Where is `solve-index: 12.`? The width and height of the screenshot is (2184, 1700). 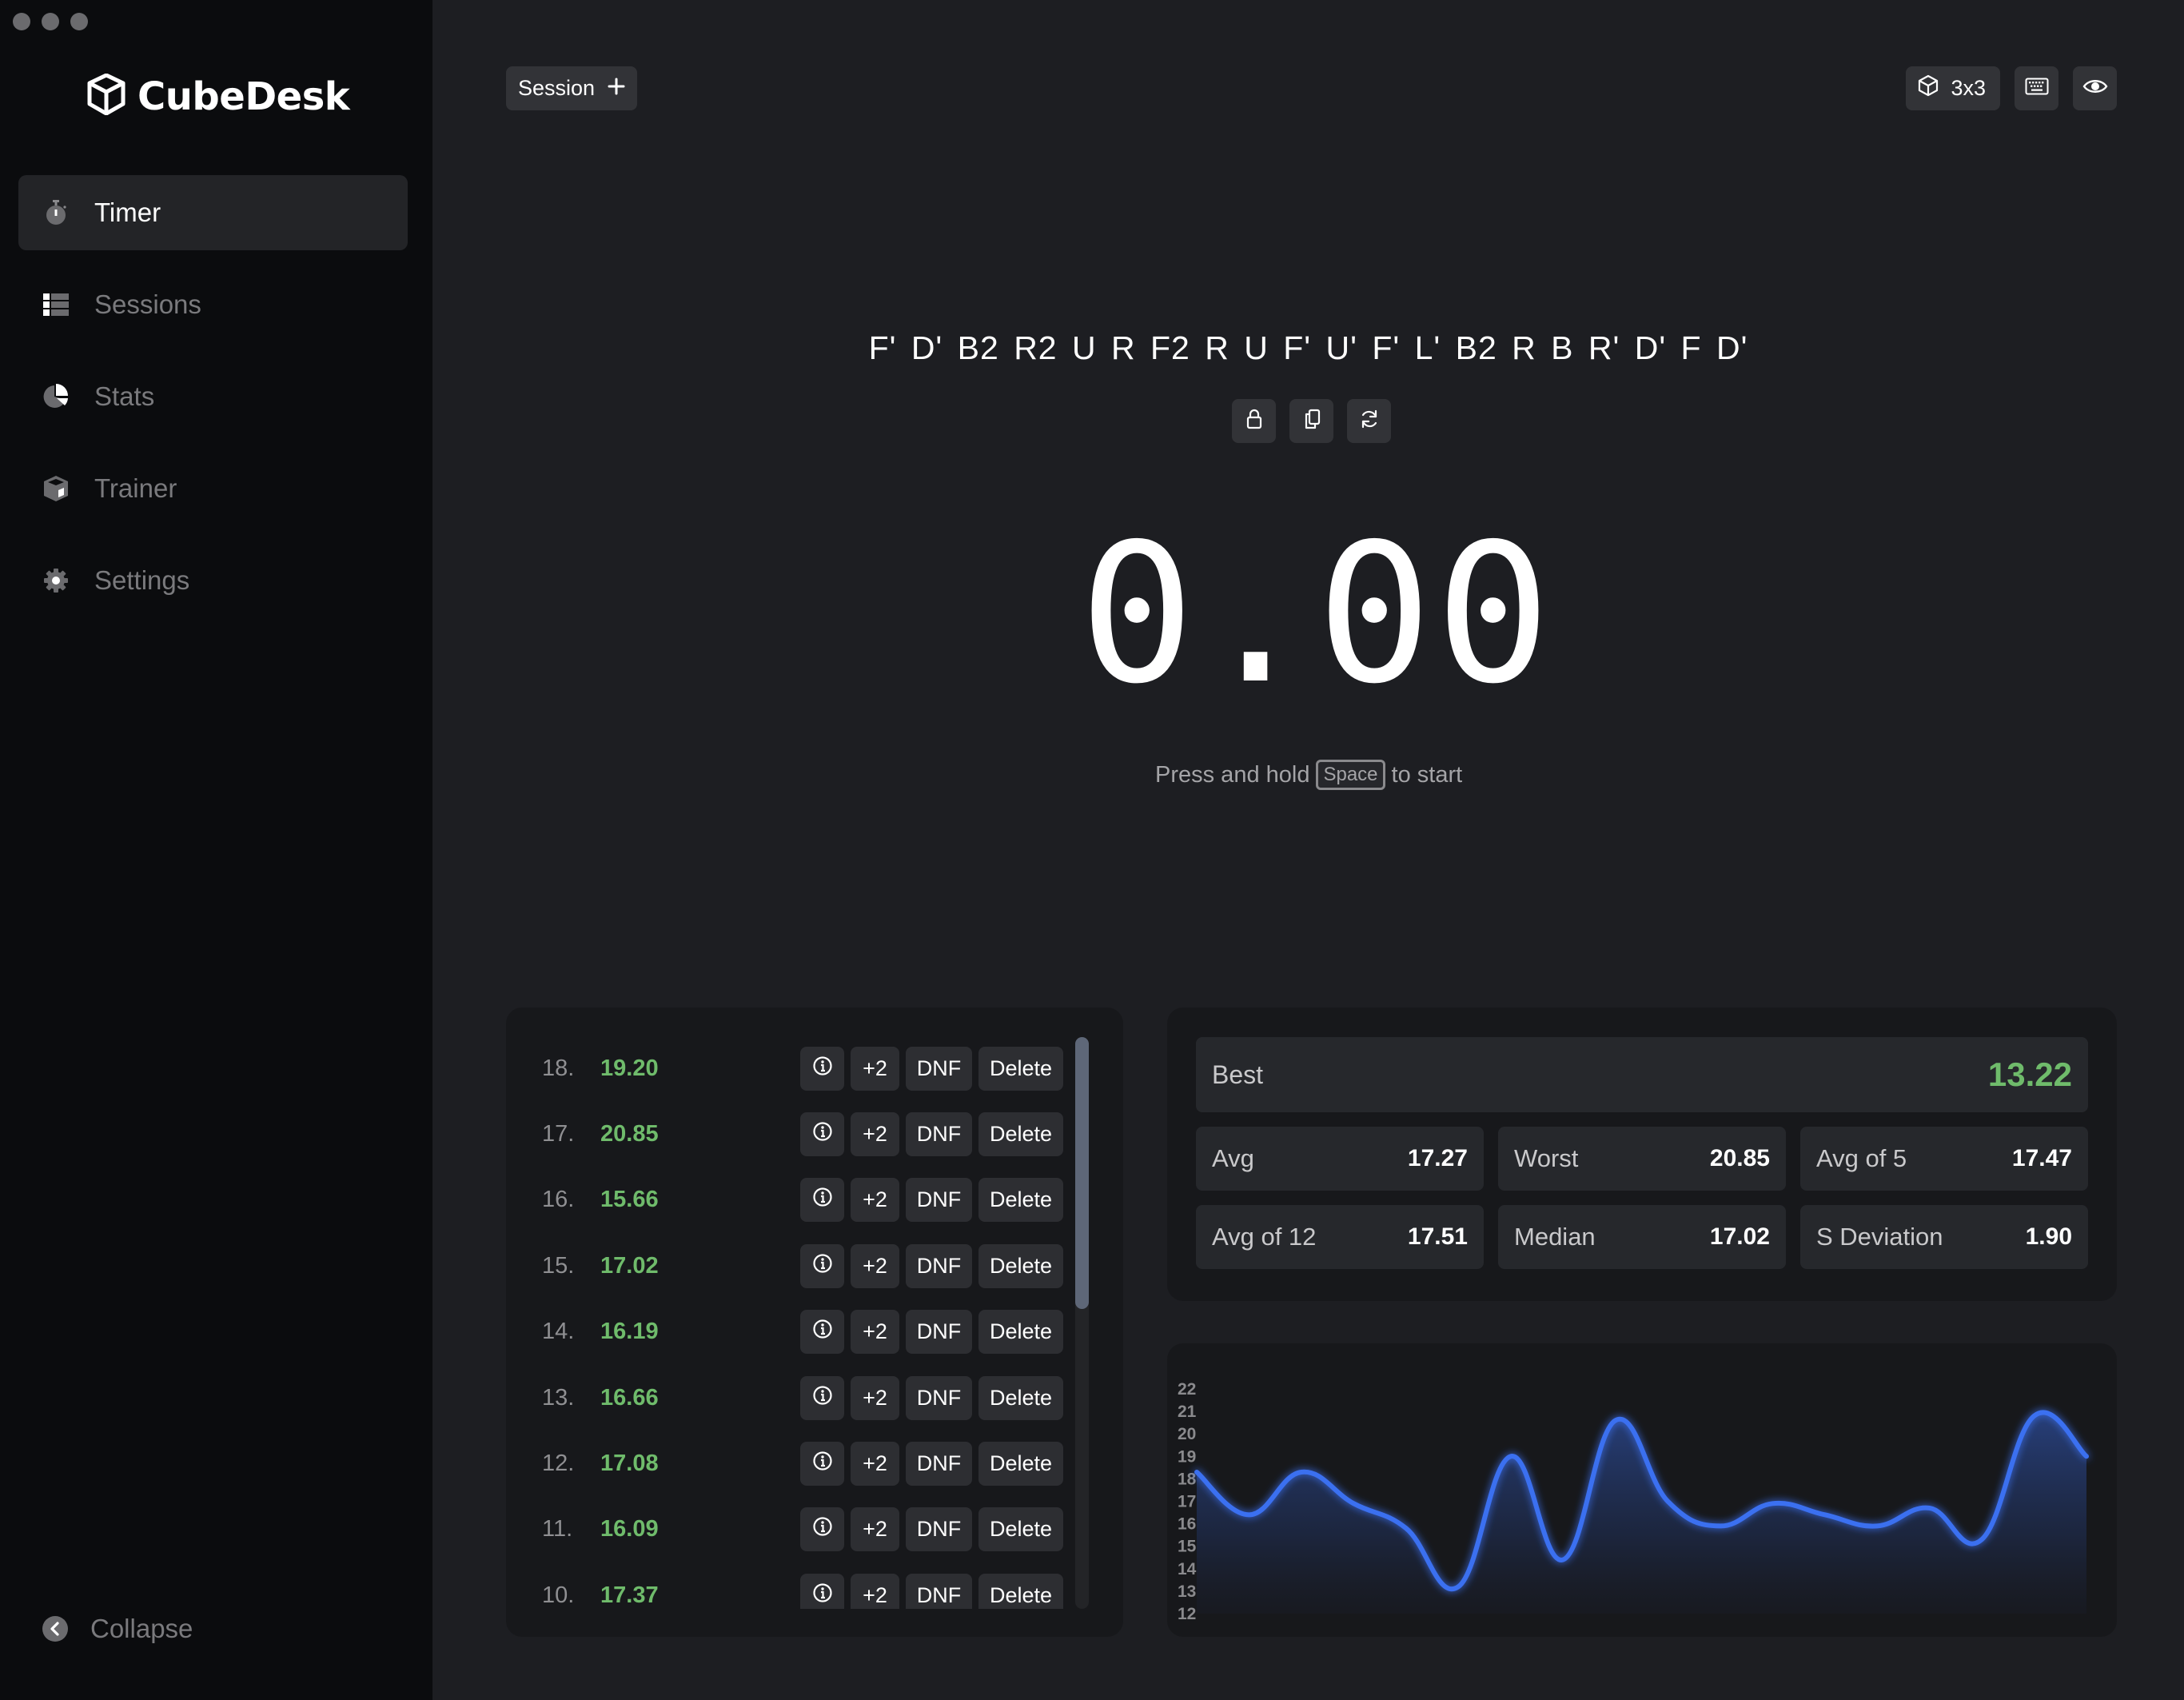
solve-index: 12. is located at coordinates (558, 1464).